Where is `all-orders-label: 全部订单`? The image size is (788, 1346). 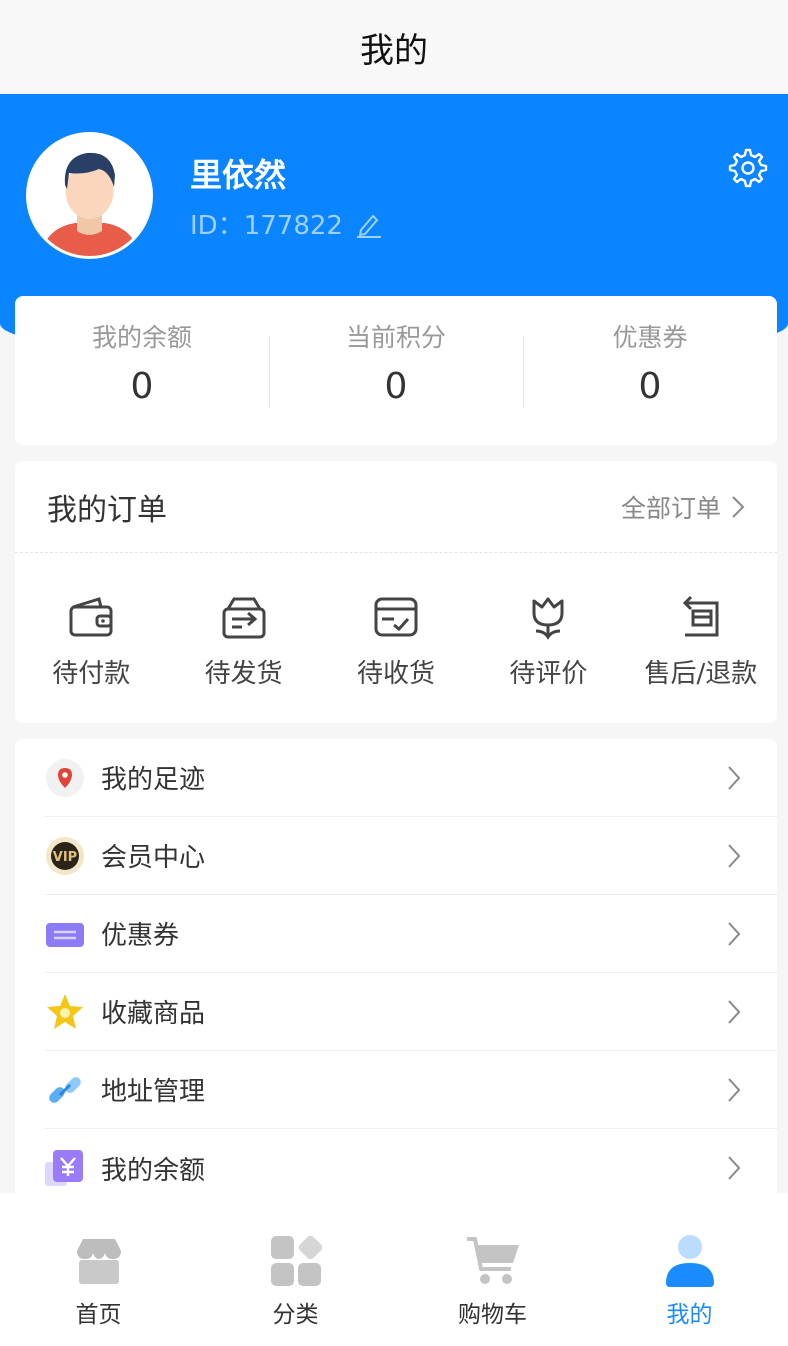
all-orders-label: 全部订单 is located at coordinates (670, 508).